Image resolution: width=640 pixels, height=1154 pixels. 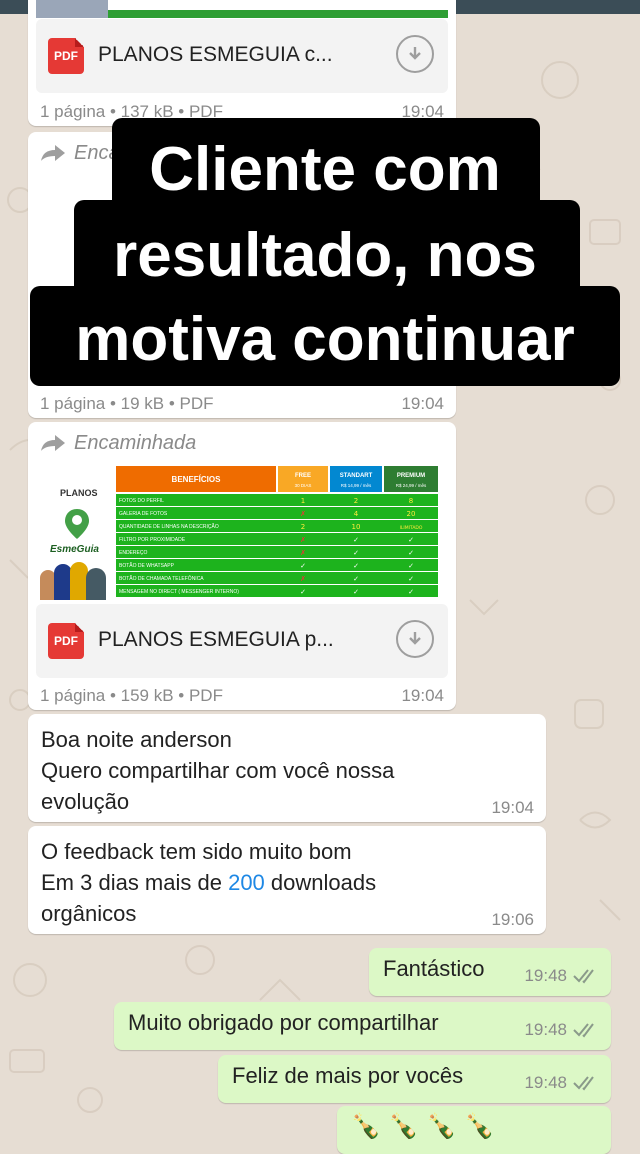 I want to click on caption-line-3: motiva continuar, so click(x=325, y=339).